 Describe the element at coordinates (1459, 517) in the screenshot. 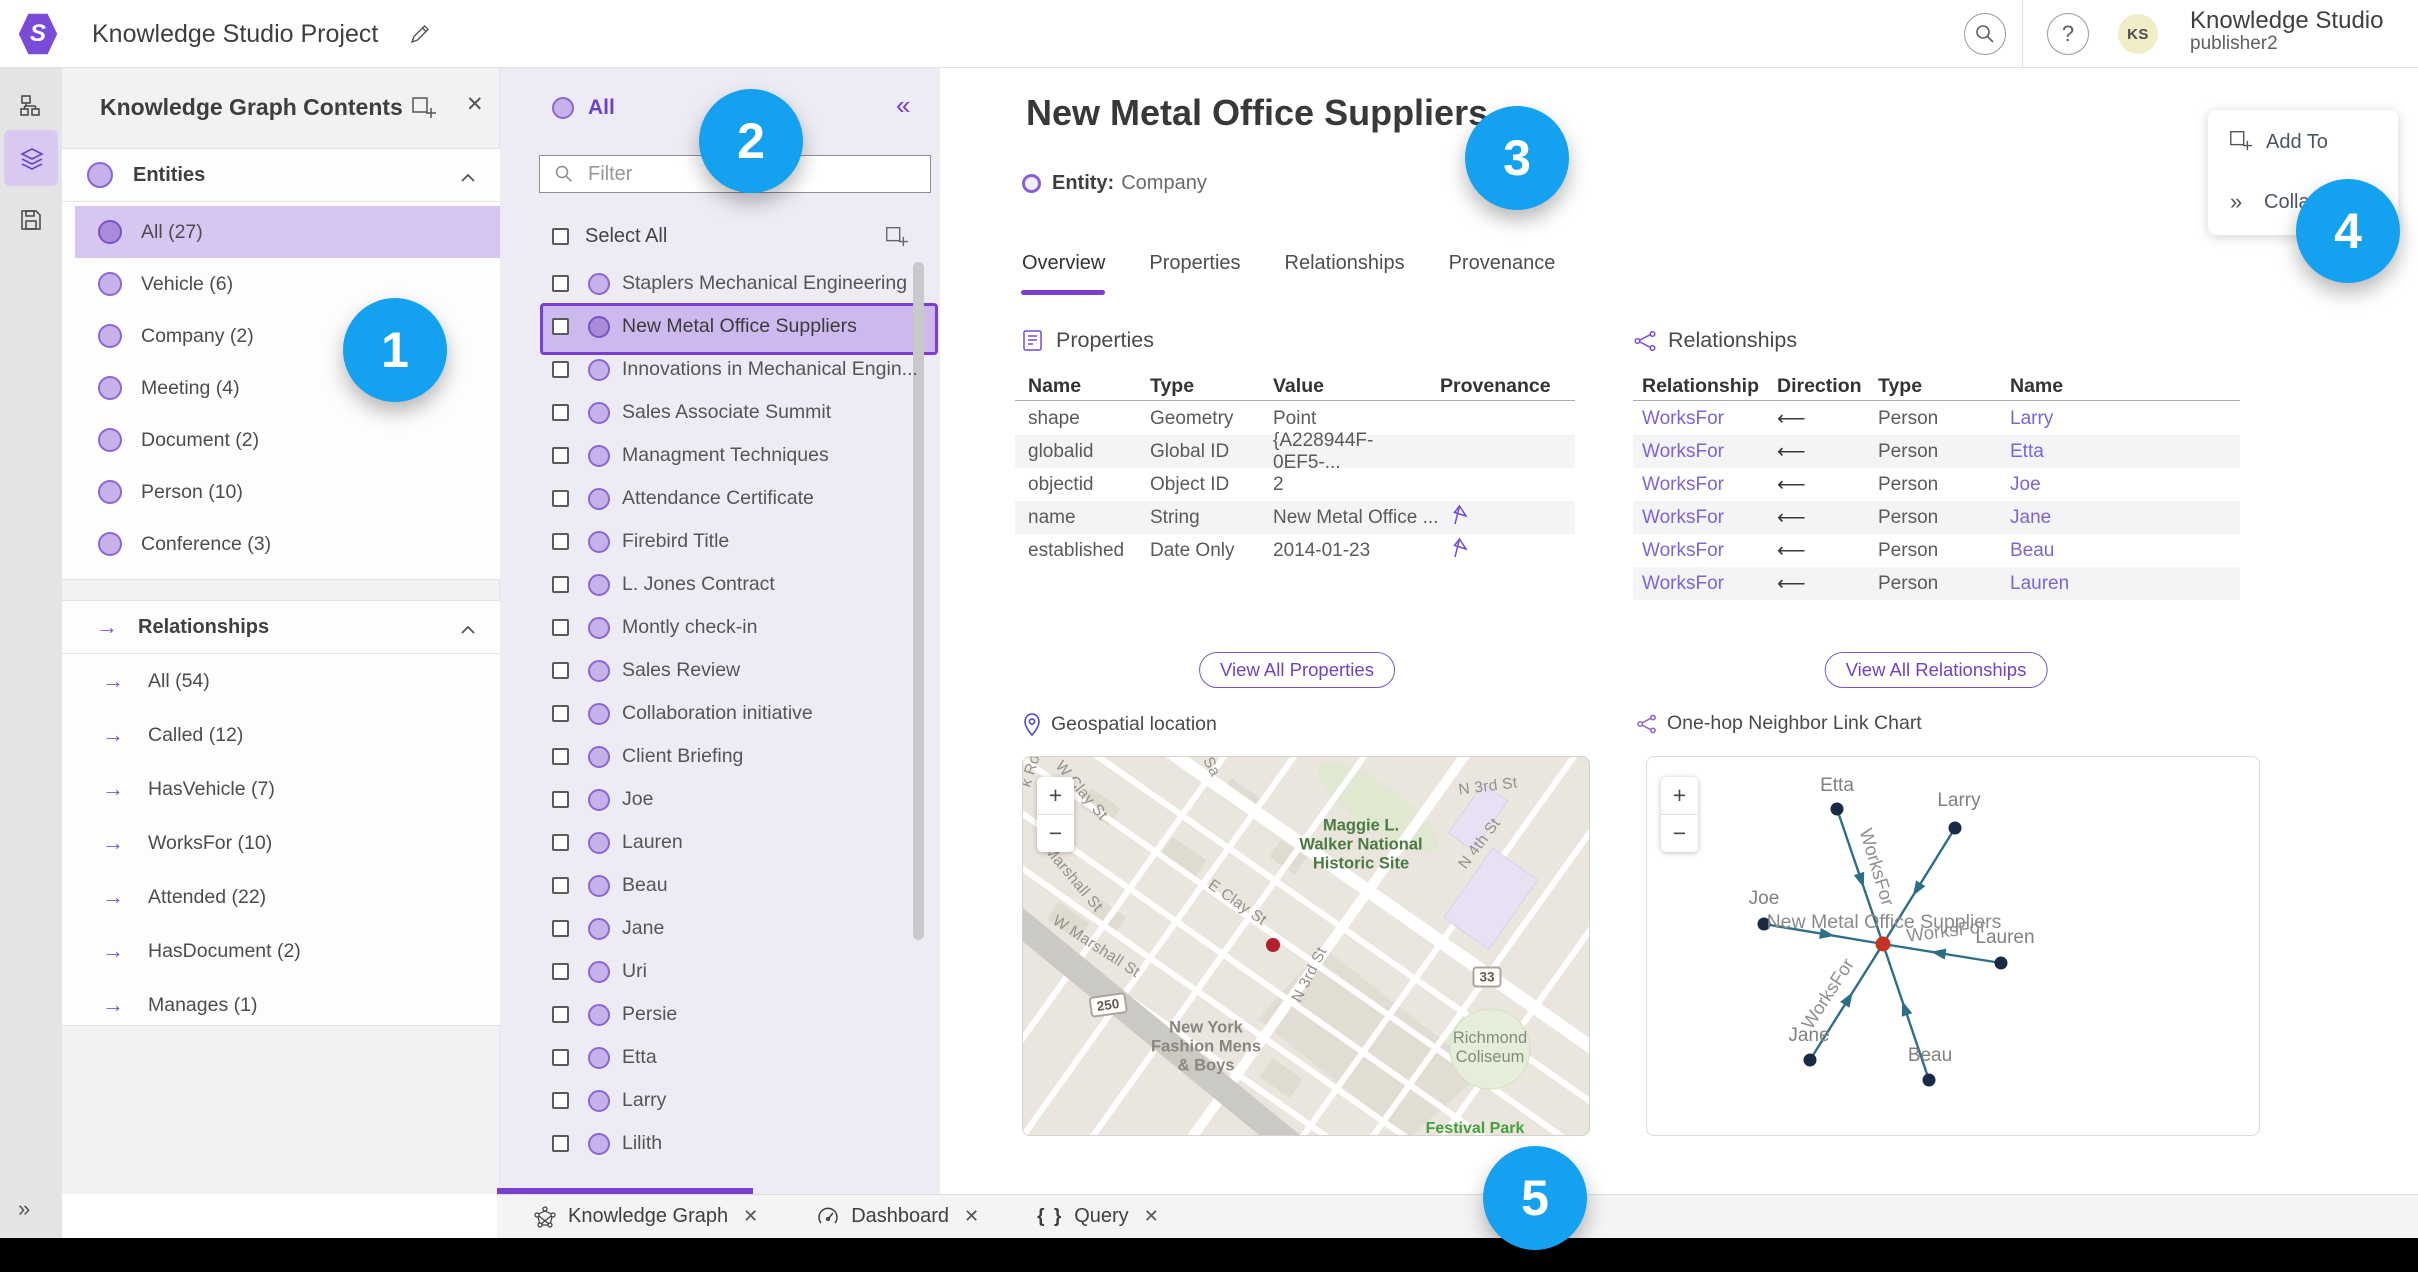

I see `provenance-flag-icon` at that location.